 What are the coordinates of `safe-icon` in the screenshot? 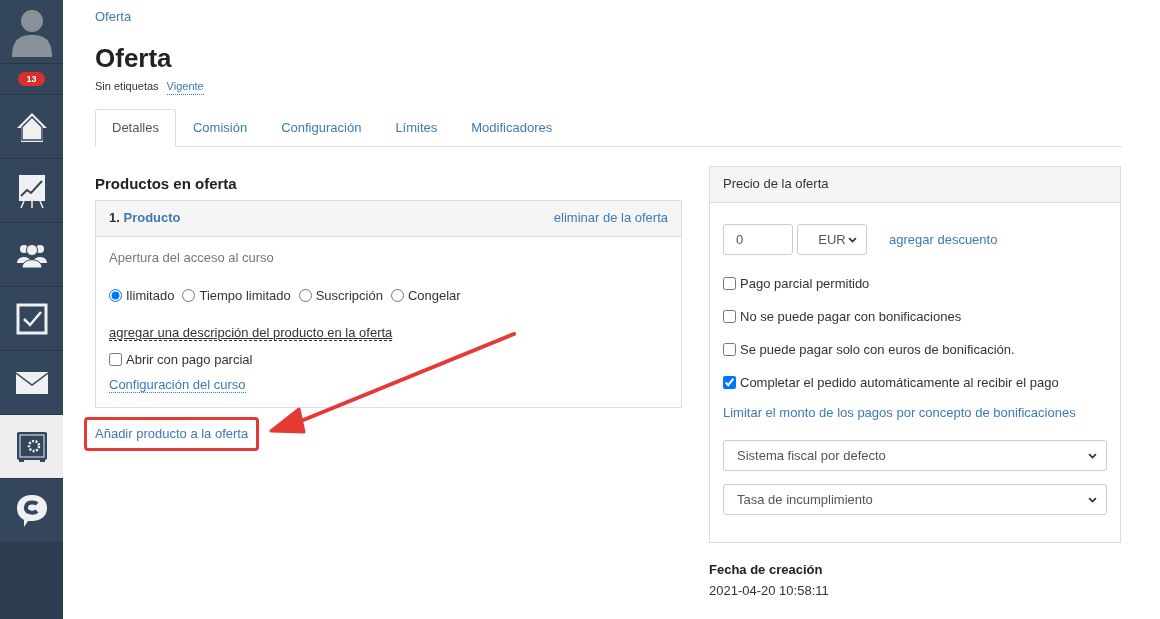 It's located at (31, 446).